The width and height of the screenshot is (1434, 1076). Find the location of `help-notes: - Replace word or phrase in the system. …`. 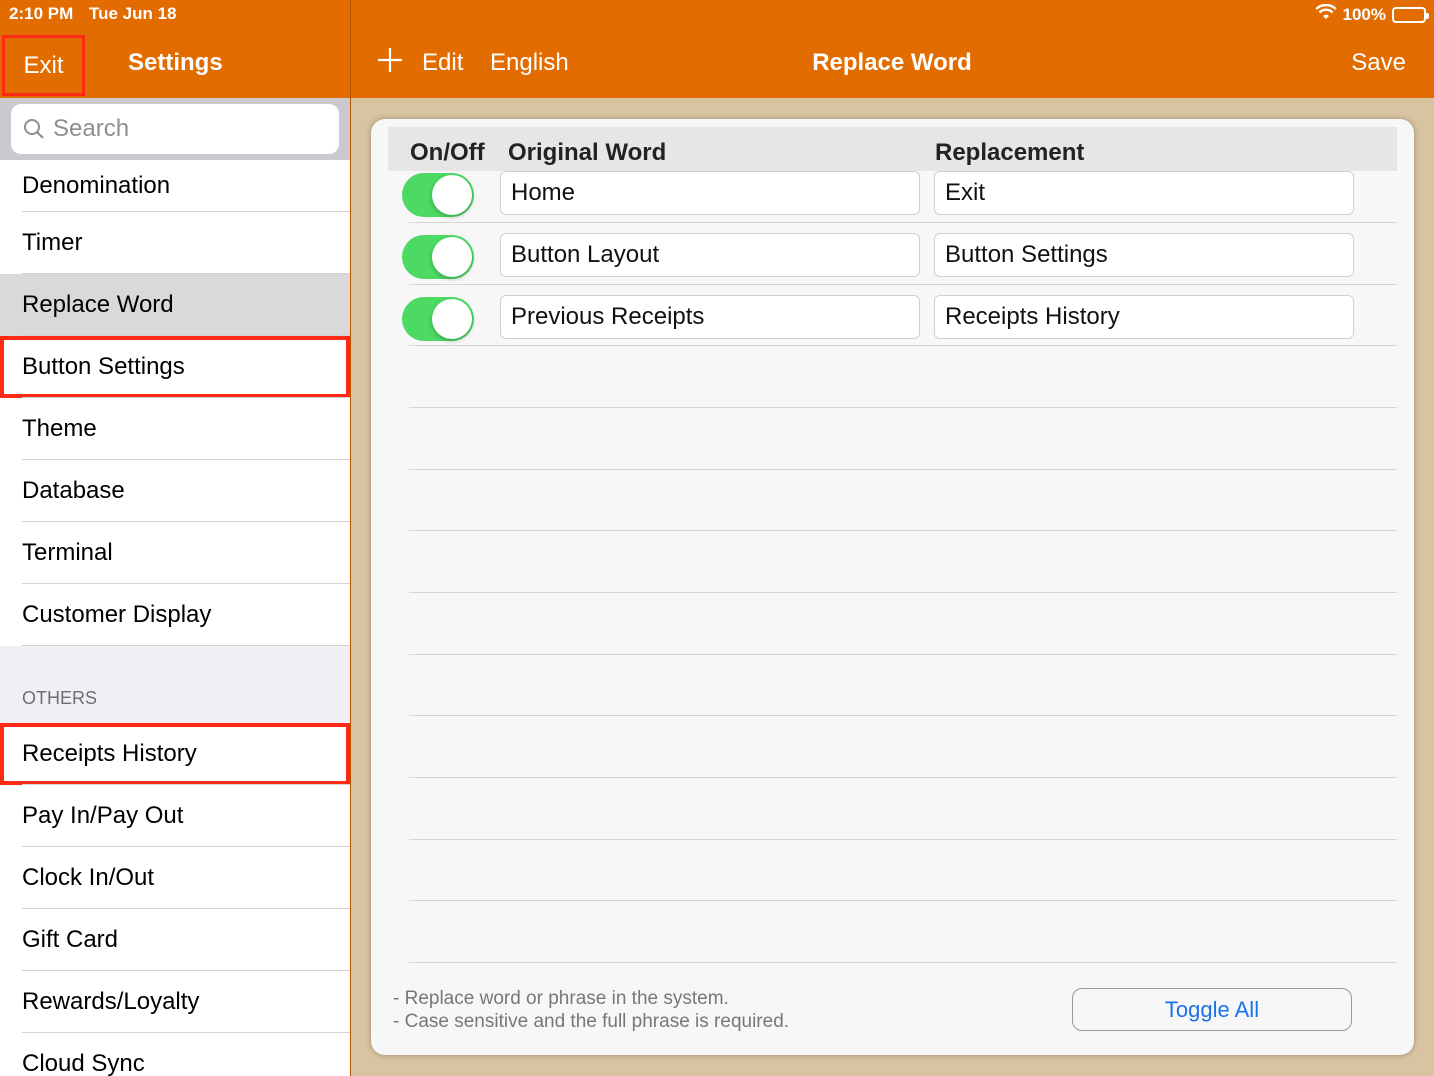

help-notes: - Replace word or phrase in the system. … is located at coordinates (591, 1010).